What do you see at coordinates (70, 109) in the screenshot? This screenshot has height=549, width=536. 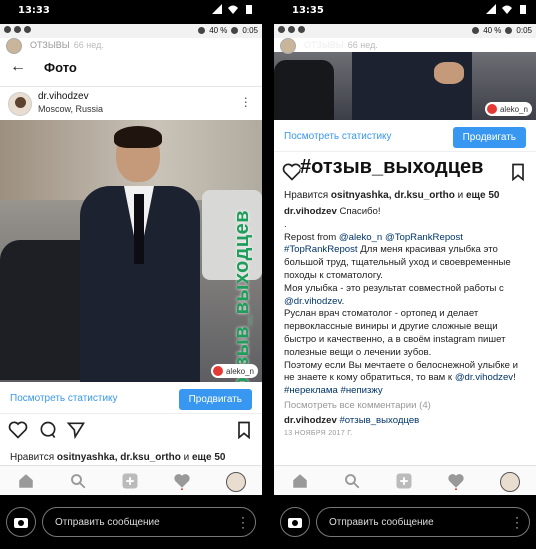 I see `post-location: Moscow, Russia` at bounding box center [70, 109].